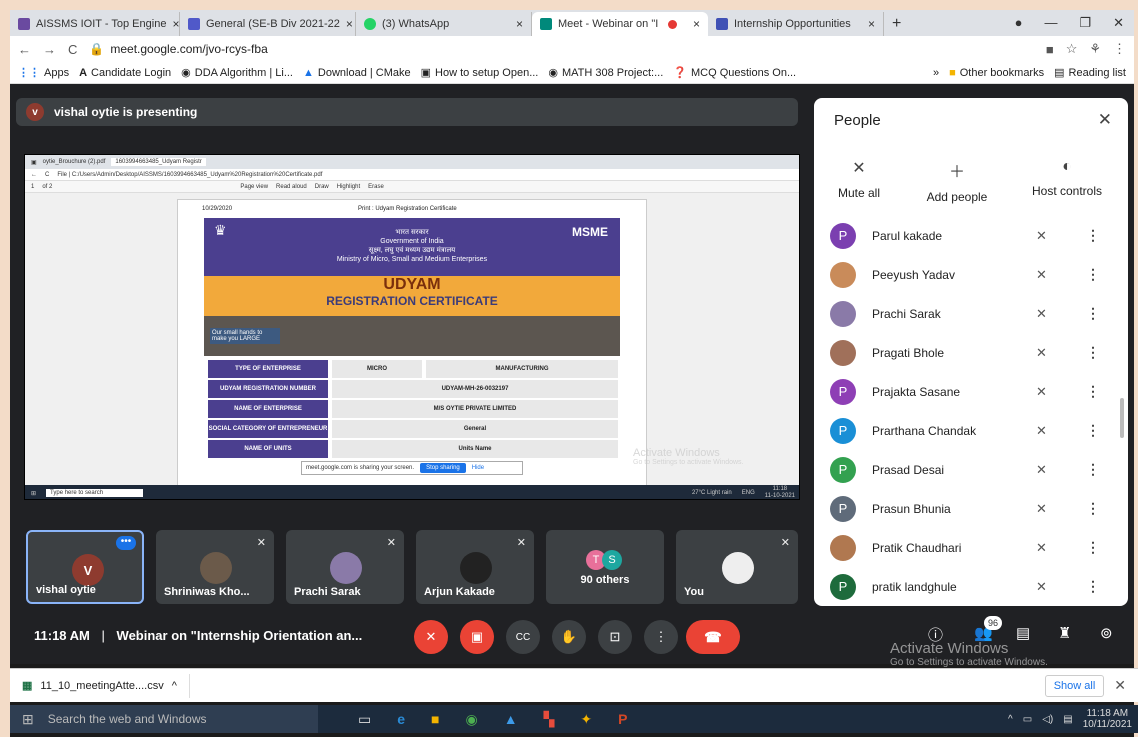 Image resolution: width=1138 pixels, height=737 pixels. What do you see at coordinates (936, 72) in the screenshot?
I see `bookmarks-more: »` at bounding box center [936, 72].